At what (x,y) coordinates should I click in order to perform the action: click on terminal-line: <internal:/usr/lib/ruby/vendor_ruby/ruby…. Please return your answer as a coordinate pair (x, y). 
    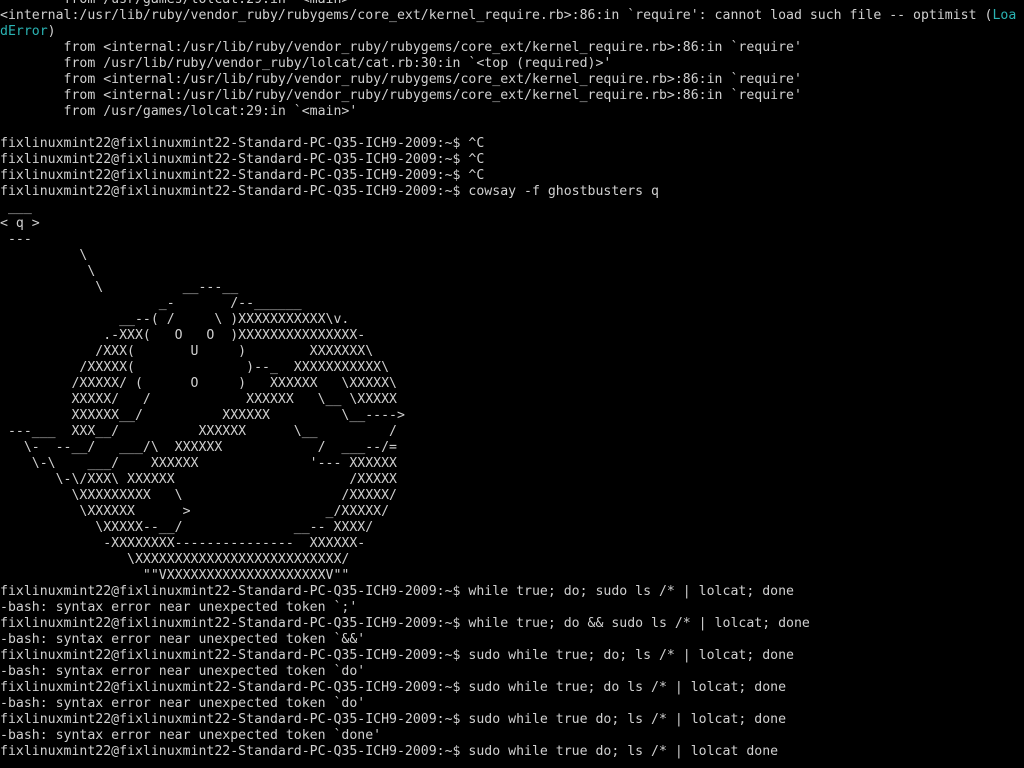
    Looking at the image, I should click on (512, 16).